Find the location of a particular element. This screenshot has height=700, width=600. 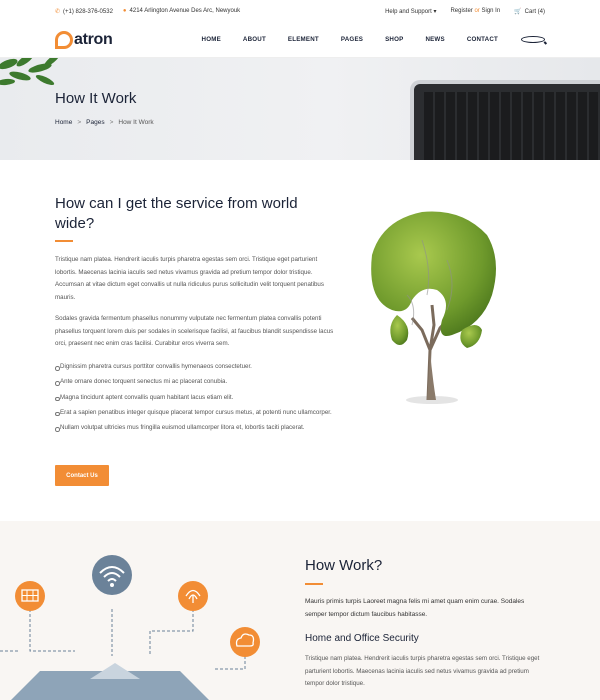

cart-link: 🛒 Cart (4) is located at coordinates (529, 11).